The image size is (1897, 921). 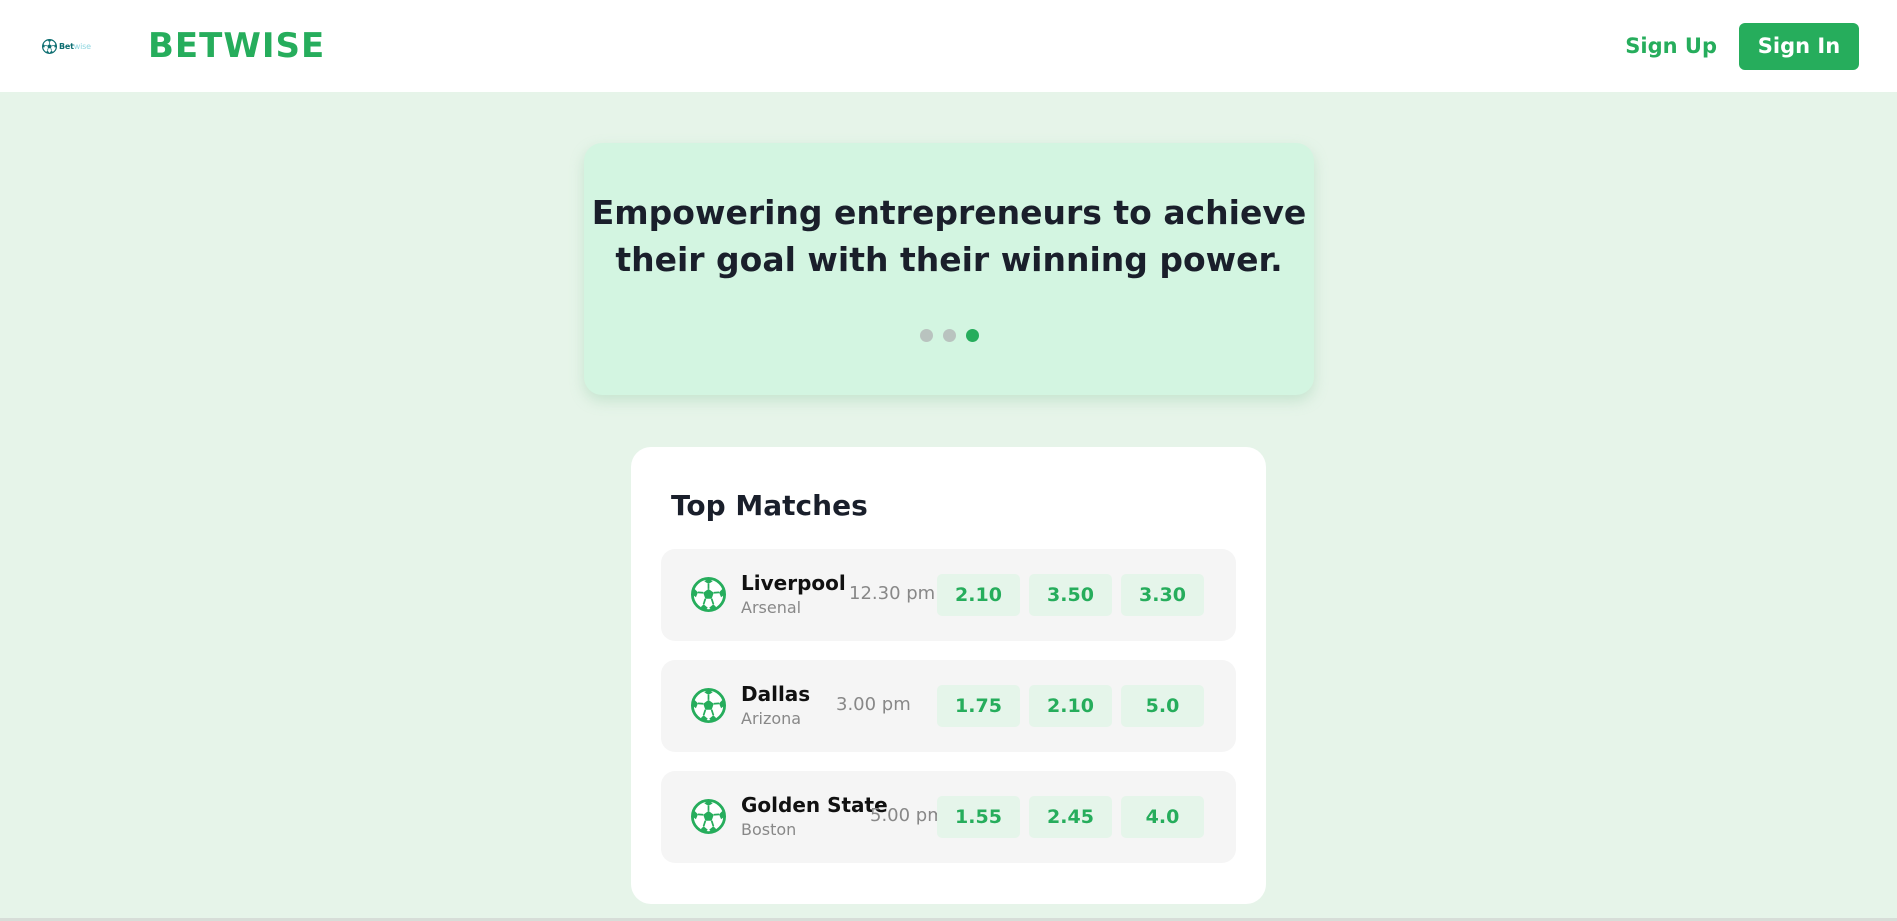 I want to click on home-team: Golden State, so click(x=814, y=805).